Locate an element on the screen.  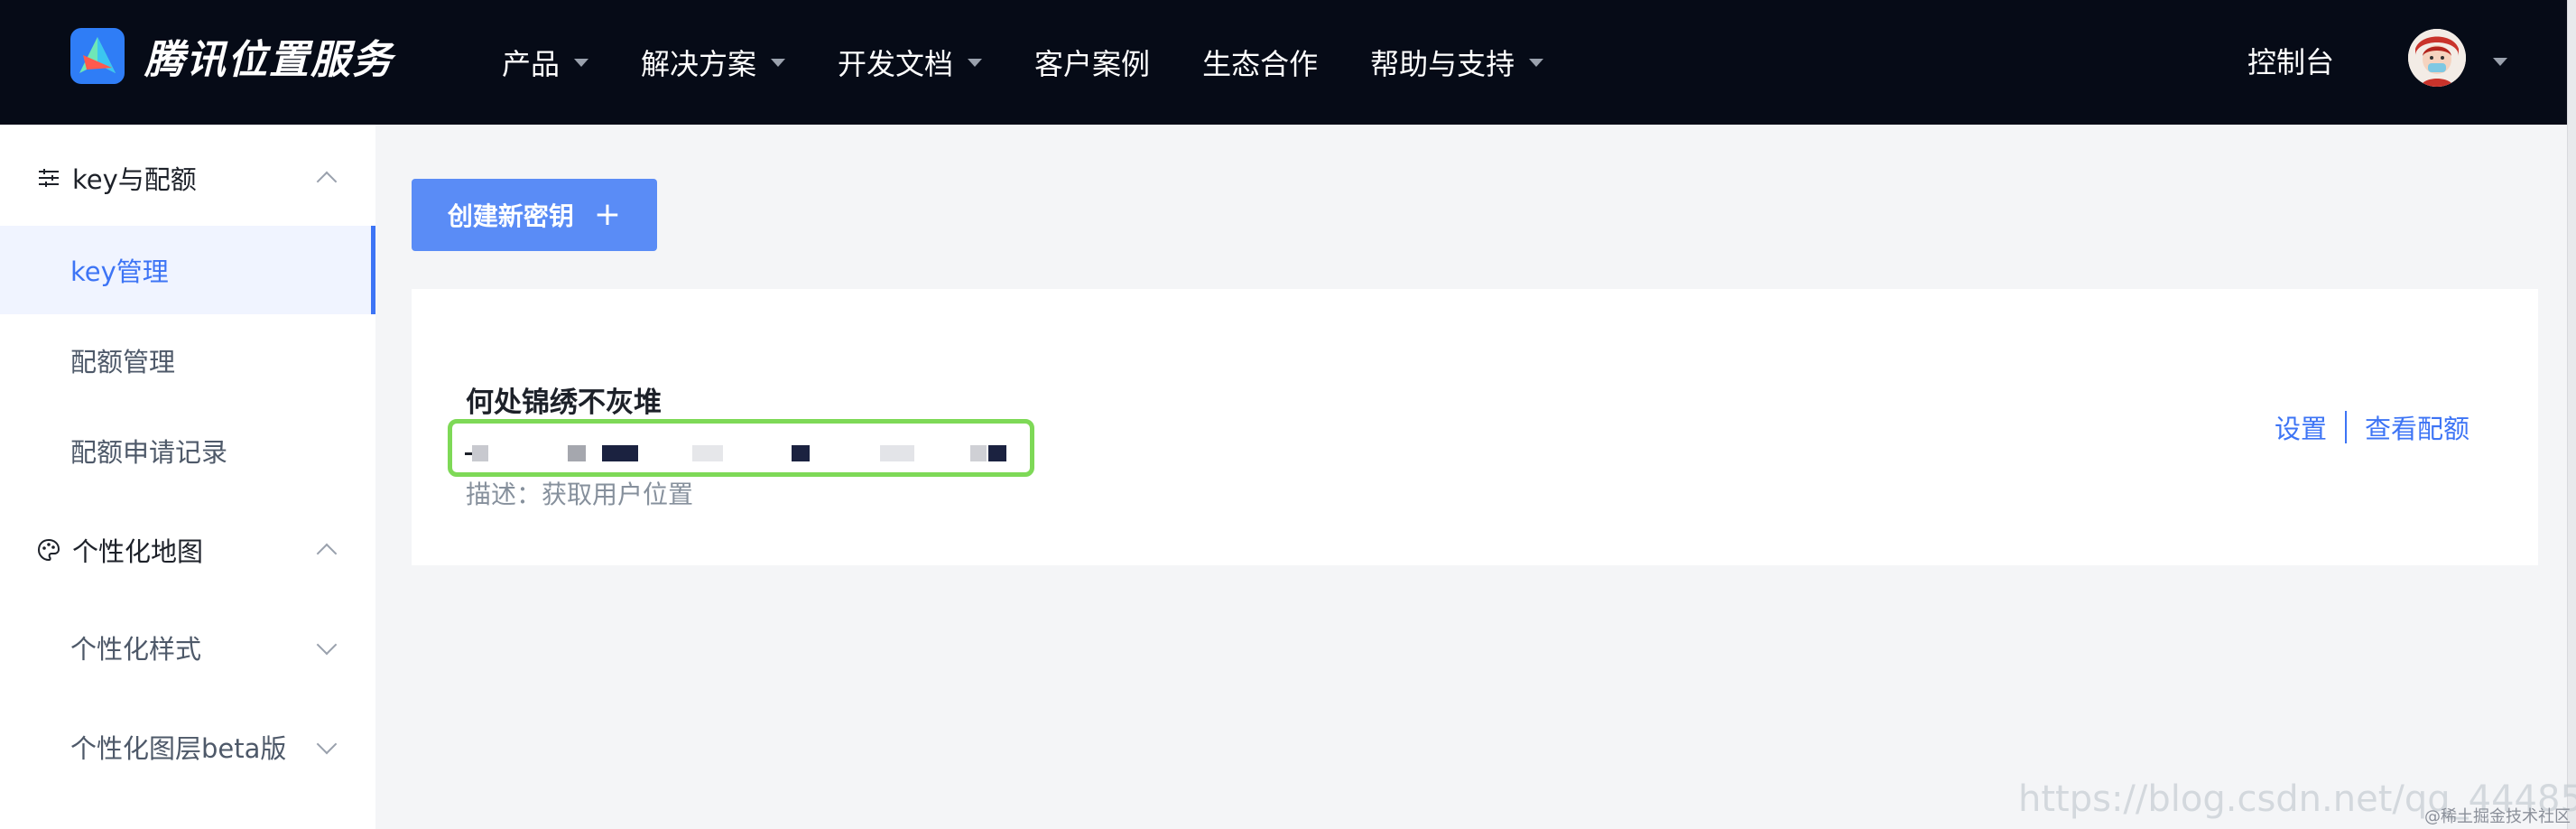
avatar-icon is located at coordinates (2437, 58).